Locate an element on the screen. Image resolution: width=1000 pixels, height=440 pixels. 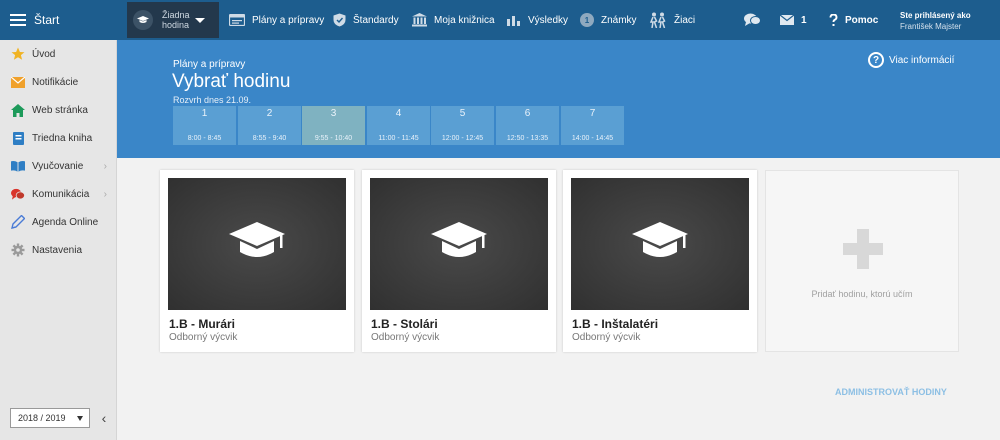
lesson-selector: Žiadna hodina is located at coordinates (173, 20).